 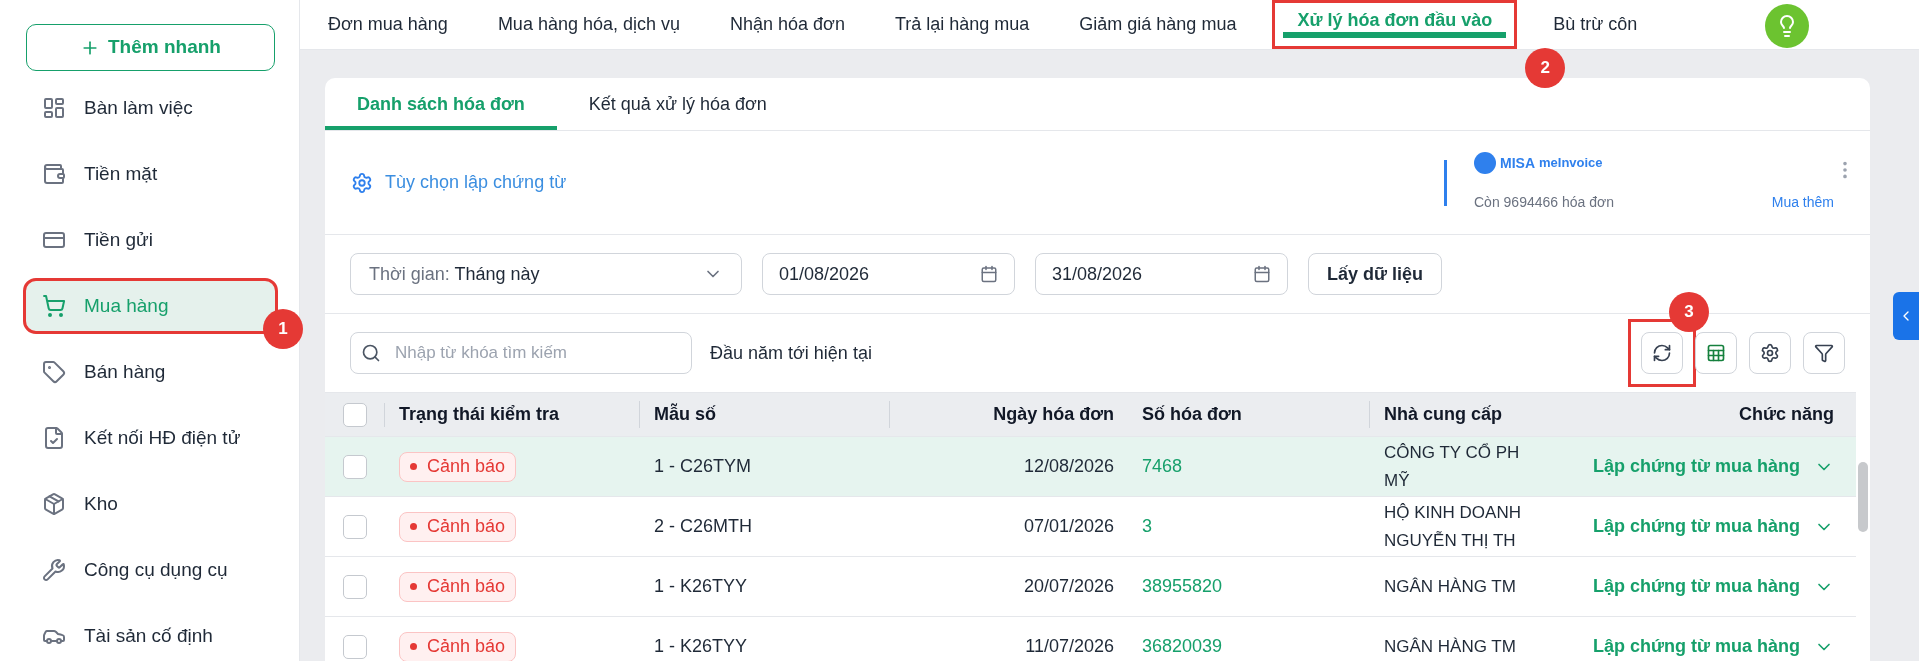 What do you see at coordinates (150, 108) in the screenshot?
I see `sidebar-item: Bàn làm việc` at bounding box center [150, 108].